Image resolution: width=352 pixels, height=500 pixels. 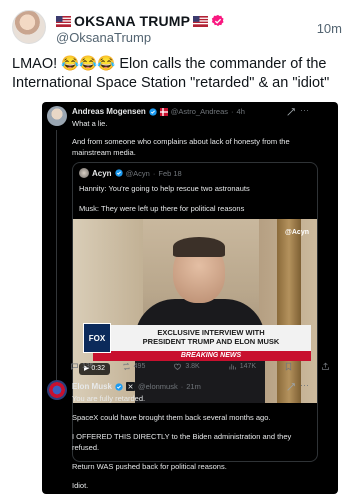 What do you see at coordinates (88, 366) in the screenshot?
I see `reply-count: 135` at bounding box center [88, 366].